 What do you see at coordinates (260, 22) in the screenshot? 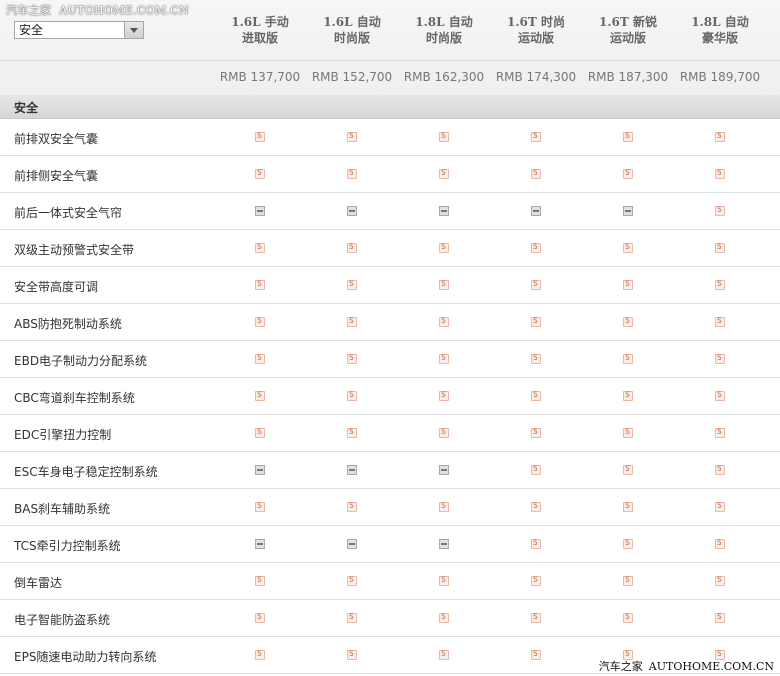
I see `model-name-line1: 1.6L 手动` at bounding box center [260, 22].